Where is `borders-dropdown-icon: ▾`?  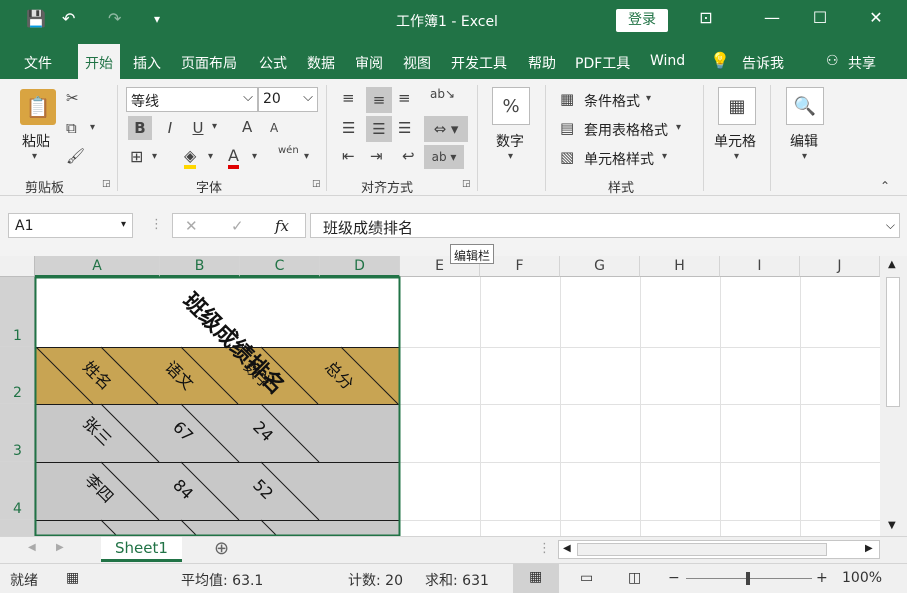 borders-dropdown-icon: ▾ is located at coordinates (154, 156).